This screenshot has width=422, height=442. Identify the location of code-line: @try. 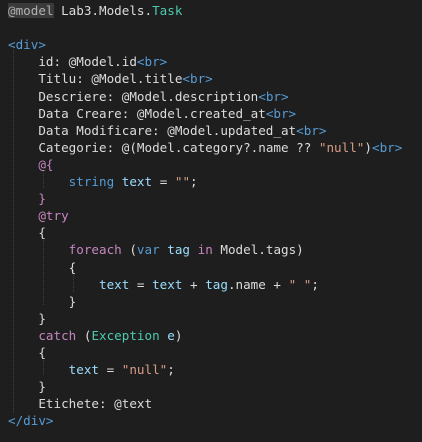
(38, 215).